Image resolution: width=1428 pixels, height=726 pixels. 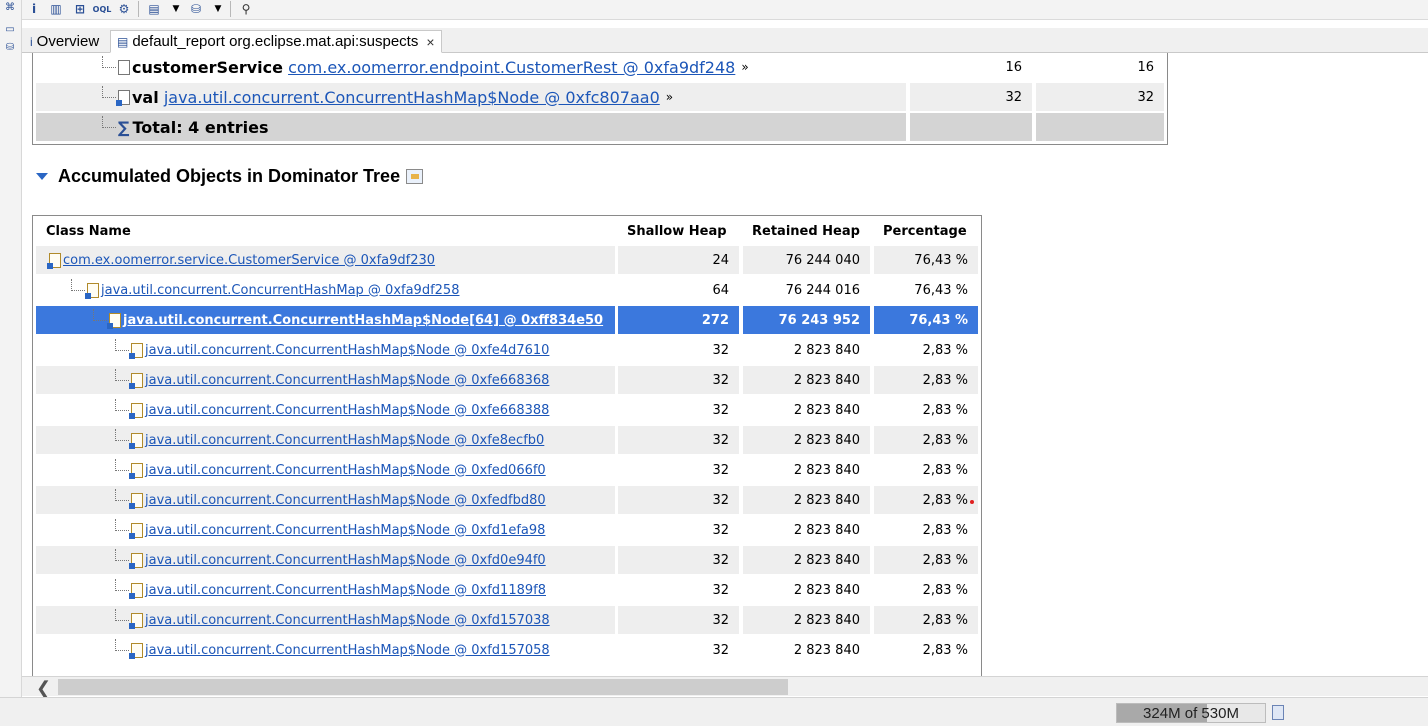 What do you see at coordinates (64, 41) in the screenshot?
I see `tab-overview: i Overview` at bounding box center [64, 41].